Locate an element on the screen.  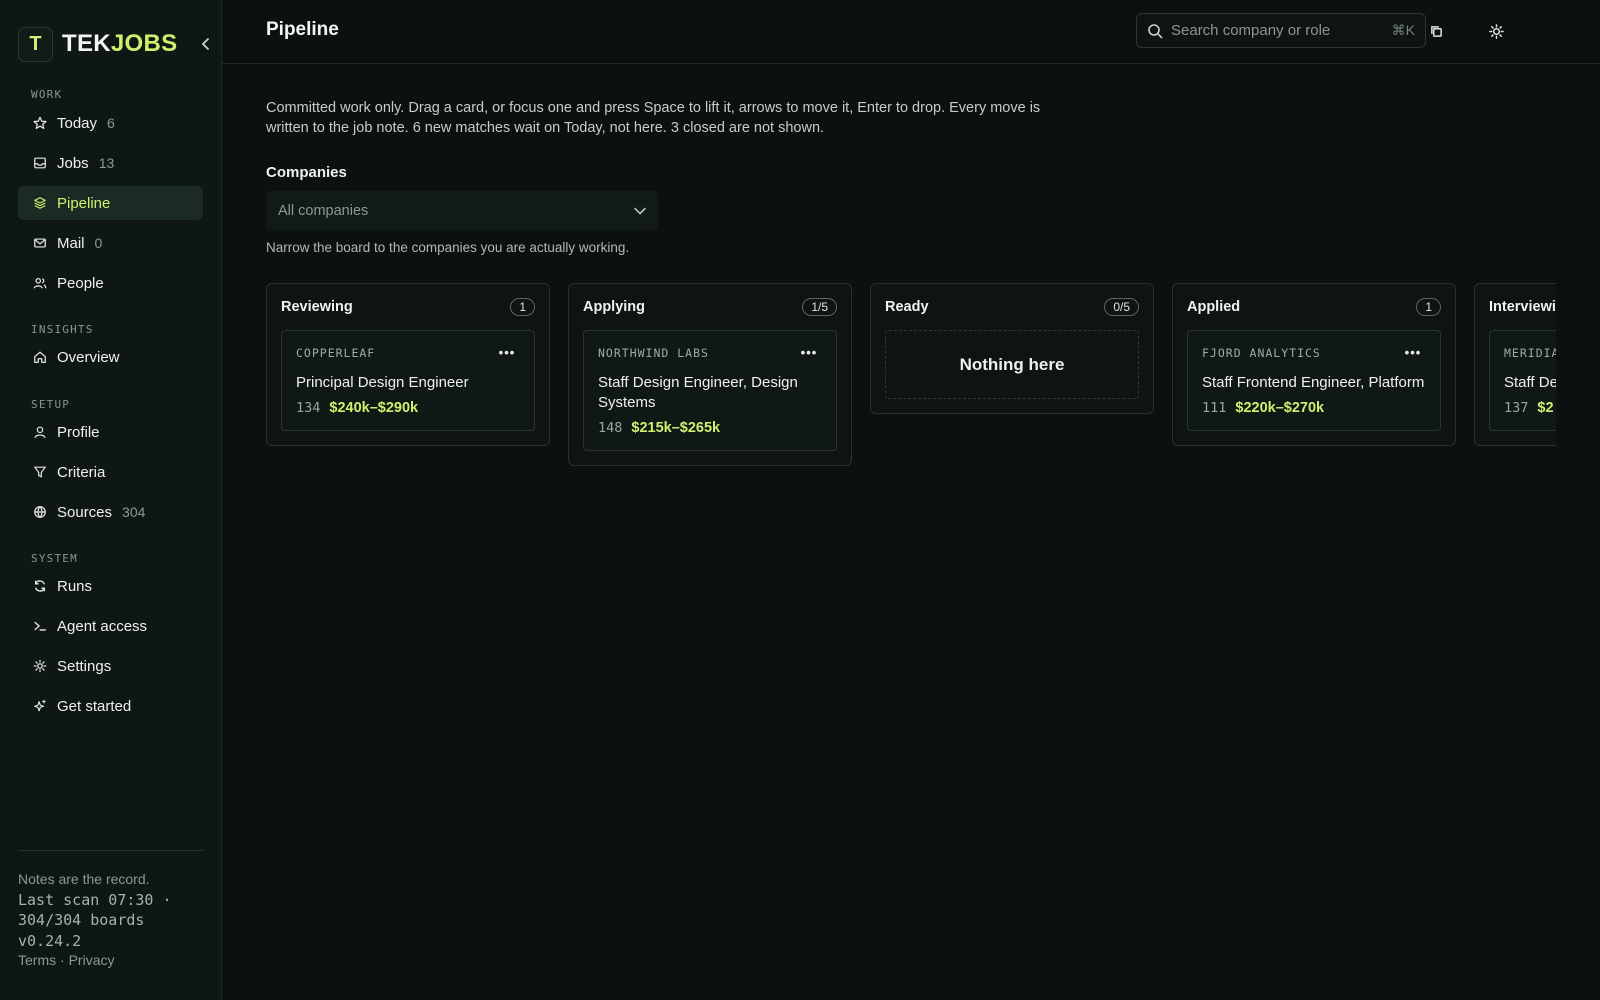
terminal-icon is located at coordinates (40, 626).